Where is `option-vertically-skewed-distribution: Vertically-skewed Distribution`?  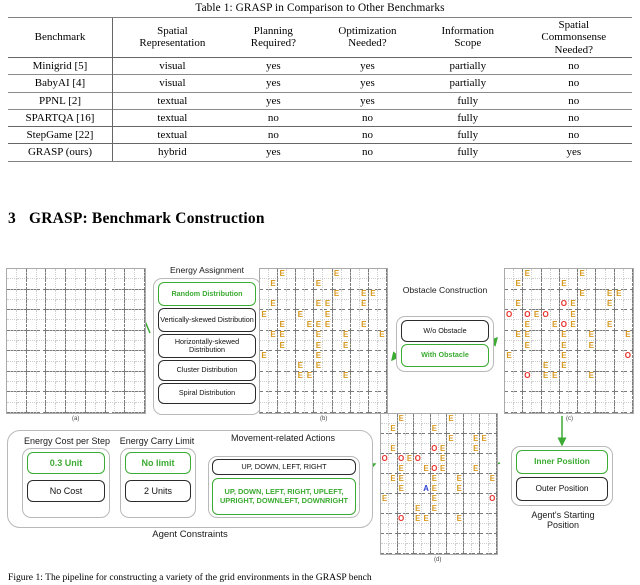
option-vertically-skewed-distribution: Vertically-skewed Distribution is located at coordinates (207, 320).